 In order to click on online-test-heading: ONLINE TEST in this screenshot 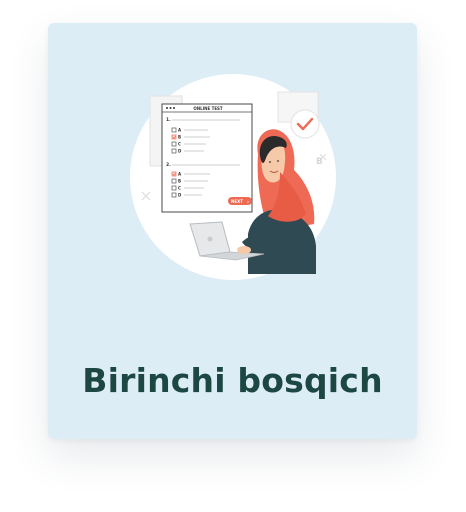, I will do `click(208, 108)`.